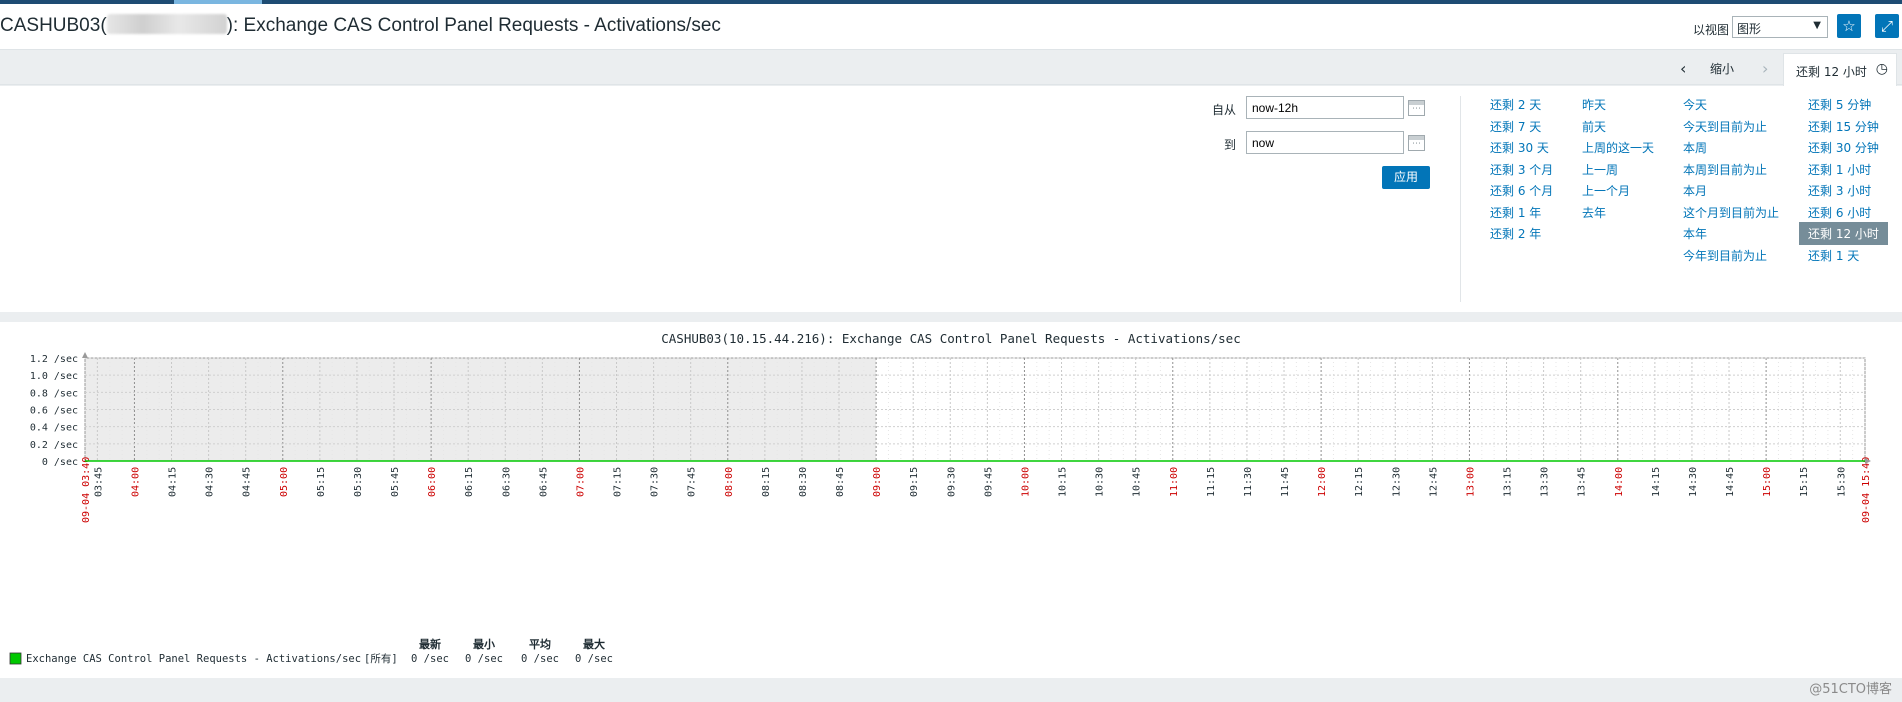  What do you see at coordinates (15, 658) in the screenshot?
I see `legend-swatch` at bounding box center [15, 658].